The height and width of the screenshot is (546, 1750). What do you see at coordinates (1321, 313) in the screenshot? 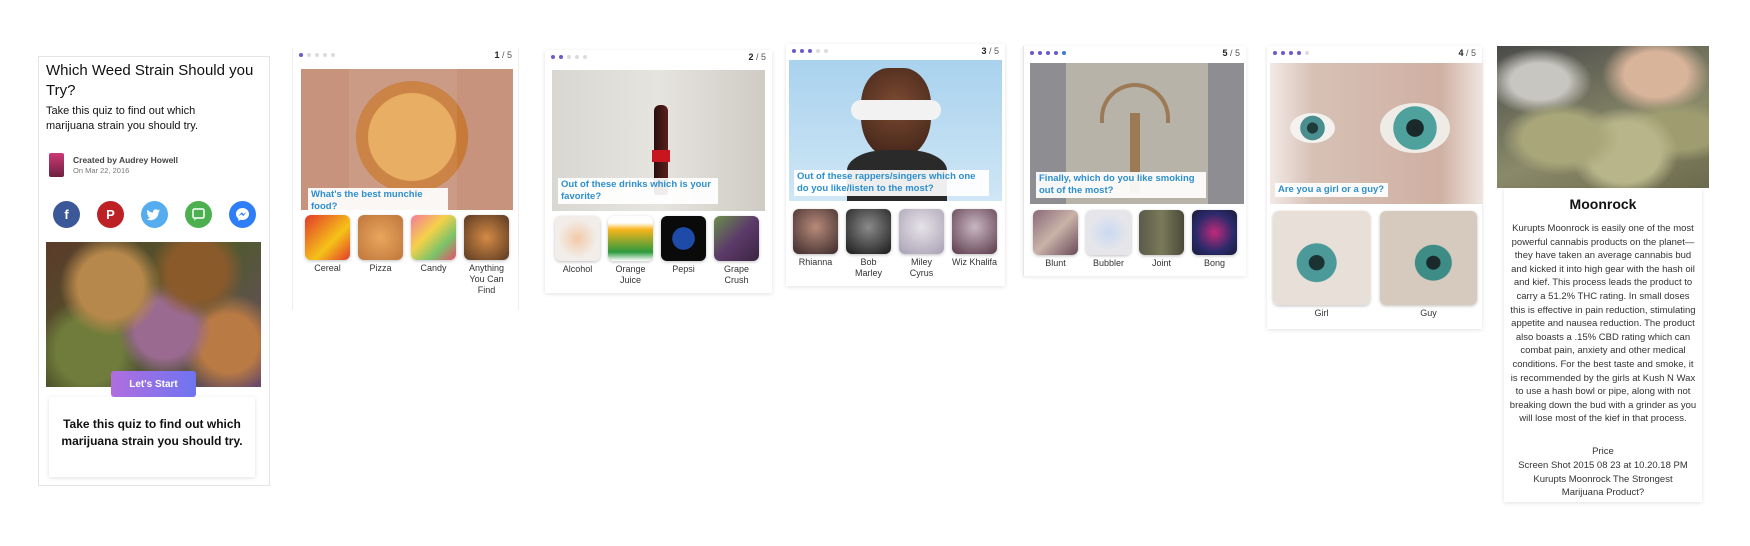
I see `option-label: Girl` at bounding box center [1321, 313].